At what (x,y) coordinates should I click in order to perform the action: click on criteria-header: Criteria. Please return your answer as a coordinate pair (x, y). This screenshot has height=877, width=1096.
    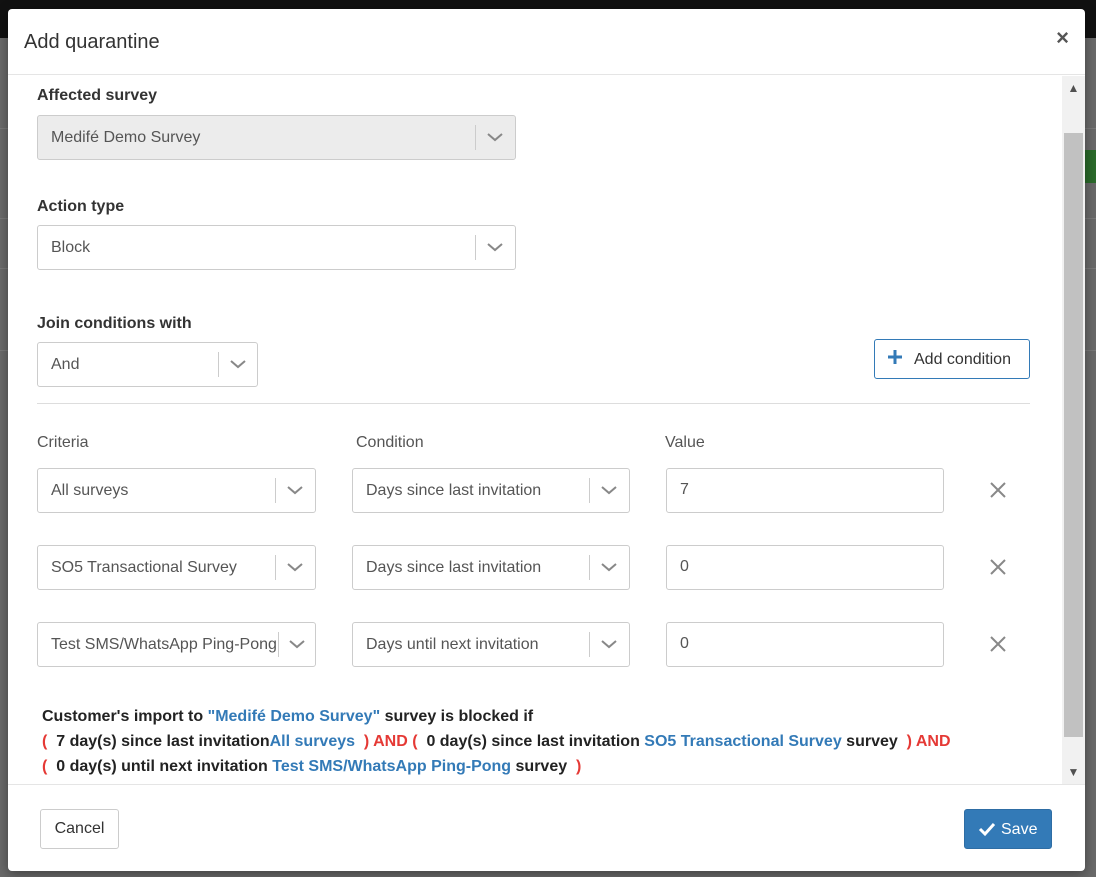
    Looking at the image, I should click on (63, 442).